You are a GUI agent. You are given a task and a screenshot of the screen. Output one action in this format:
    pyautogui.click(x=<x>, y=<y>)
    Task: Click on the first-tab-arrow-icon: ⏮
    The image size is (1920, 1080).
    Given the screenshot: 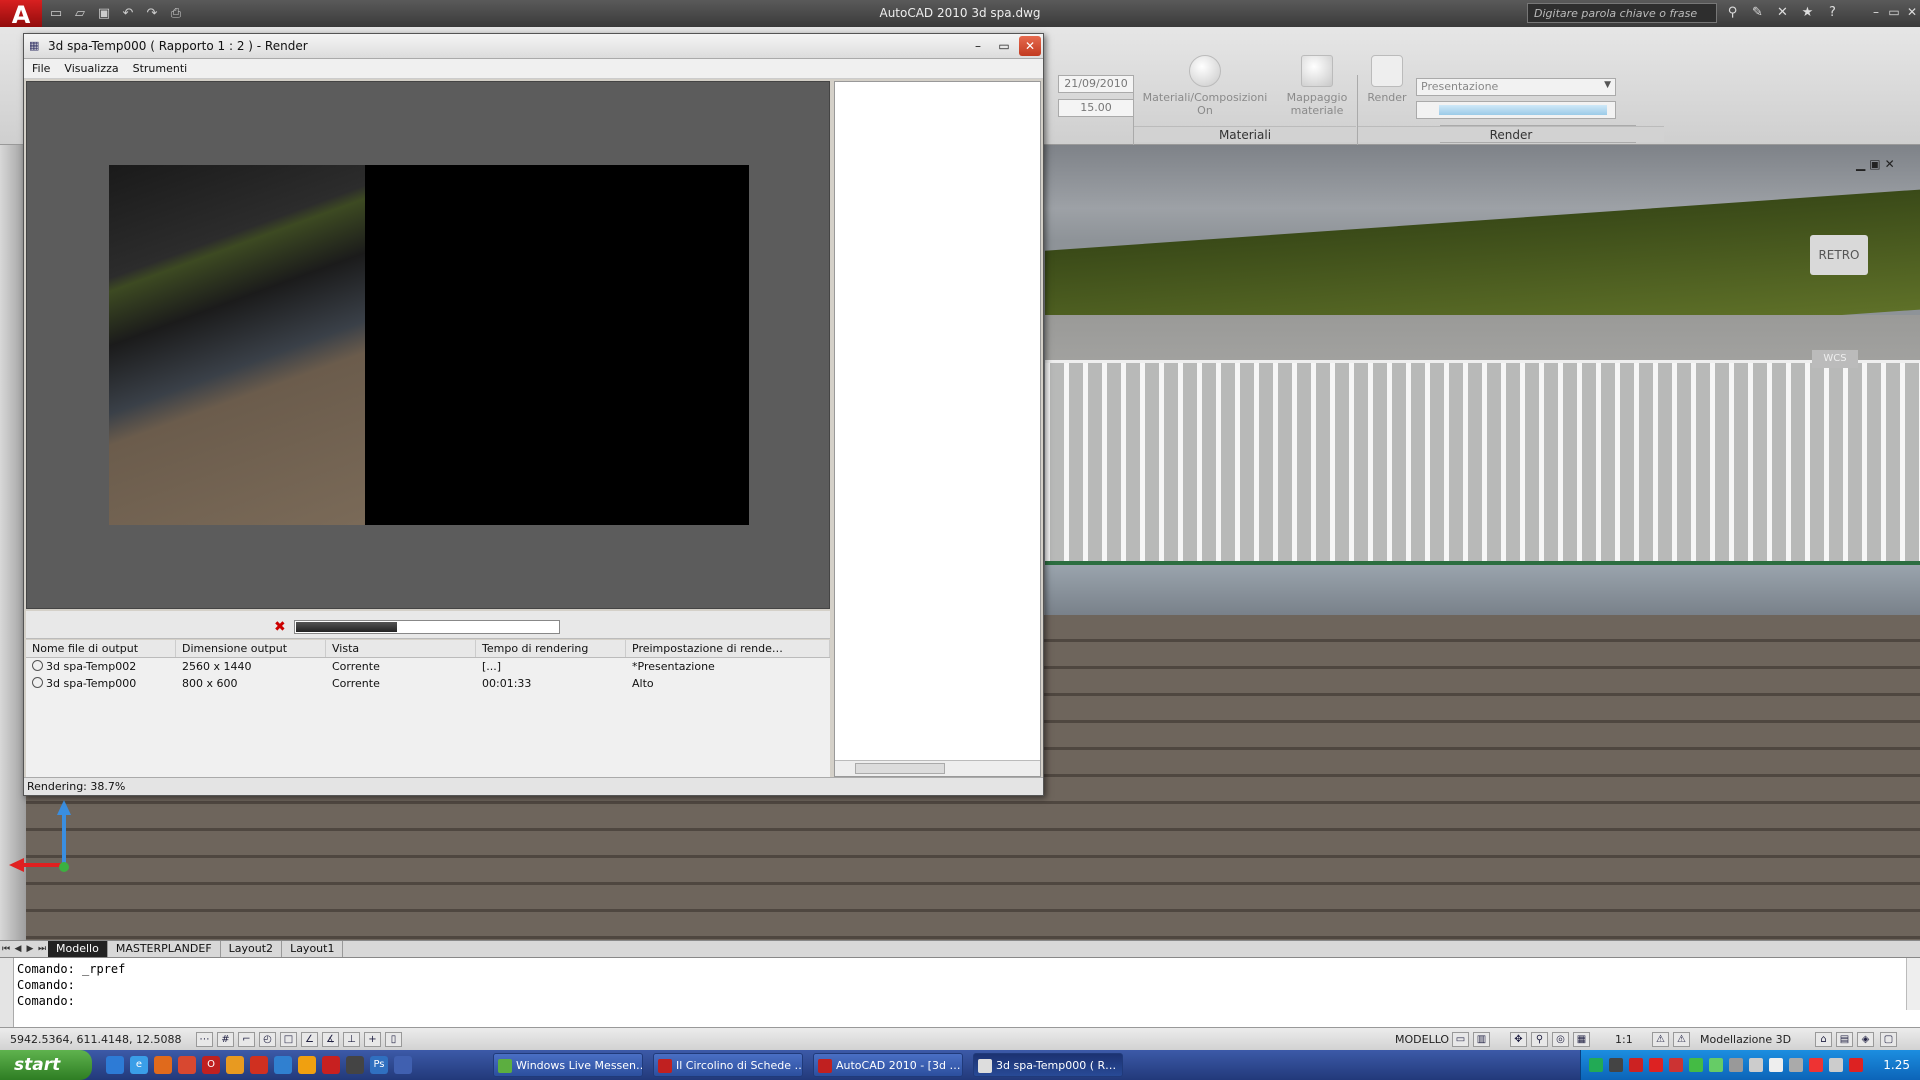 What is the action you would take?
    pyautogui.click(x=6, y=949)
    